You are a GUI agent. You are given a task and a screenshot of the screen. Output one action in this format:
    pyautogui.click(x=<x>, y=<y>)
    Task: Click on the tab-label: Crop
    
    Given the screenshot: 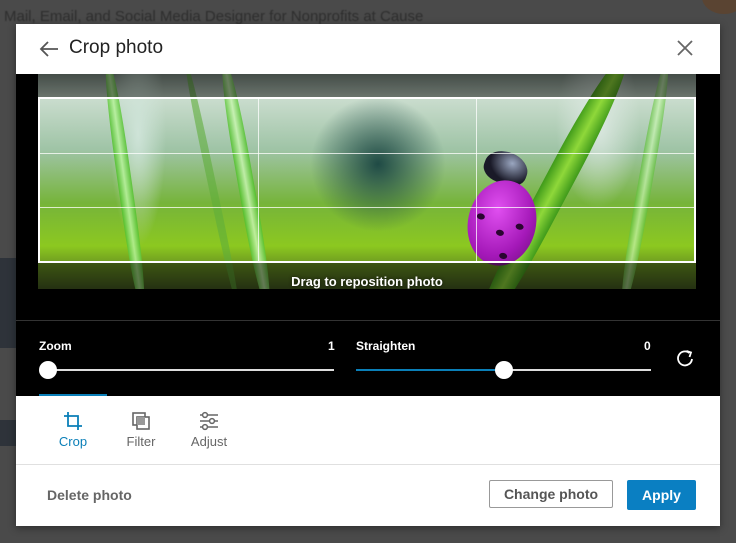 What is the action you would take?
    pyautogui.click(x=73, y=441)
    